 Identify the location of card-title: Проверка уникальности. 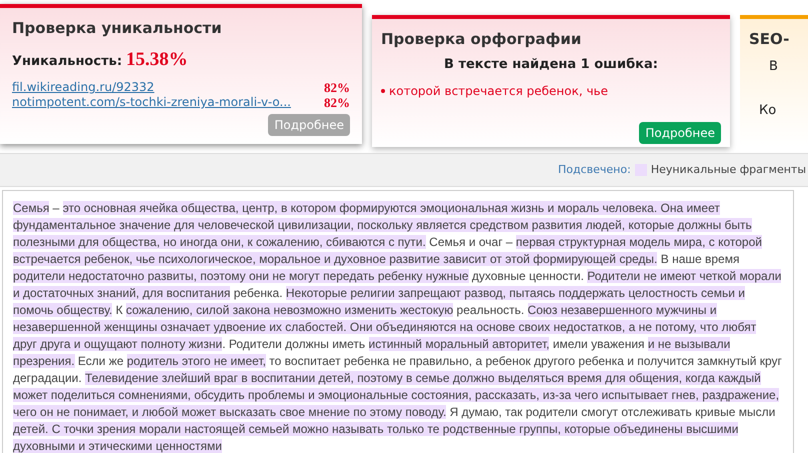
(117, 28).